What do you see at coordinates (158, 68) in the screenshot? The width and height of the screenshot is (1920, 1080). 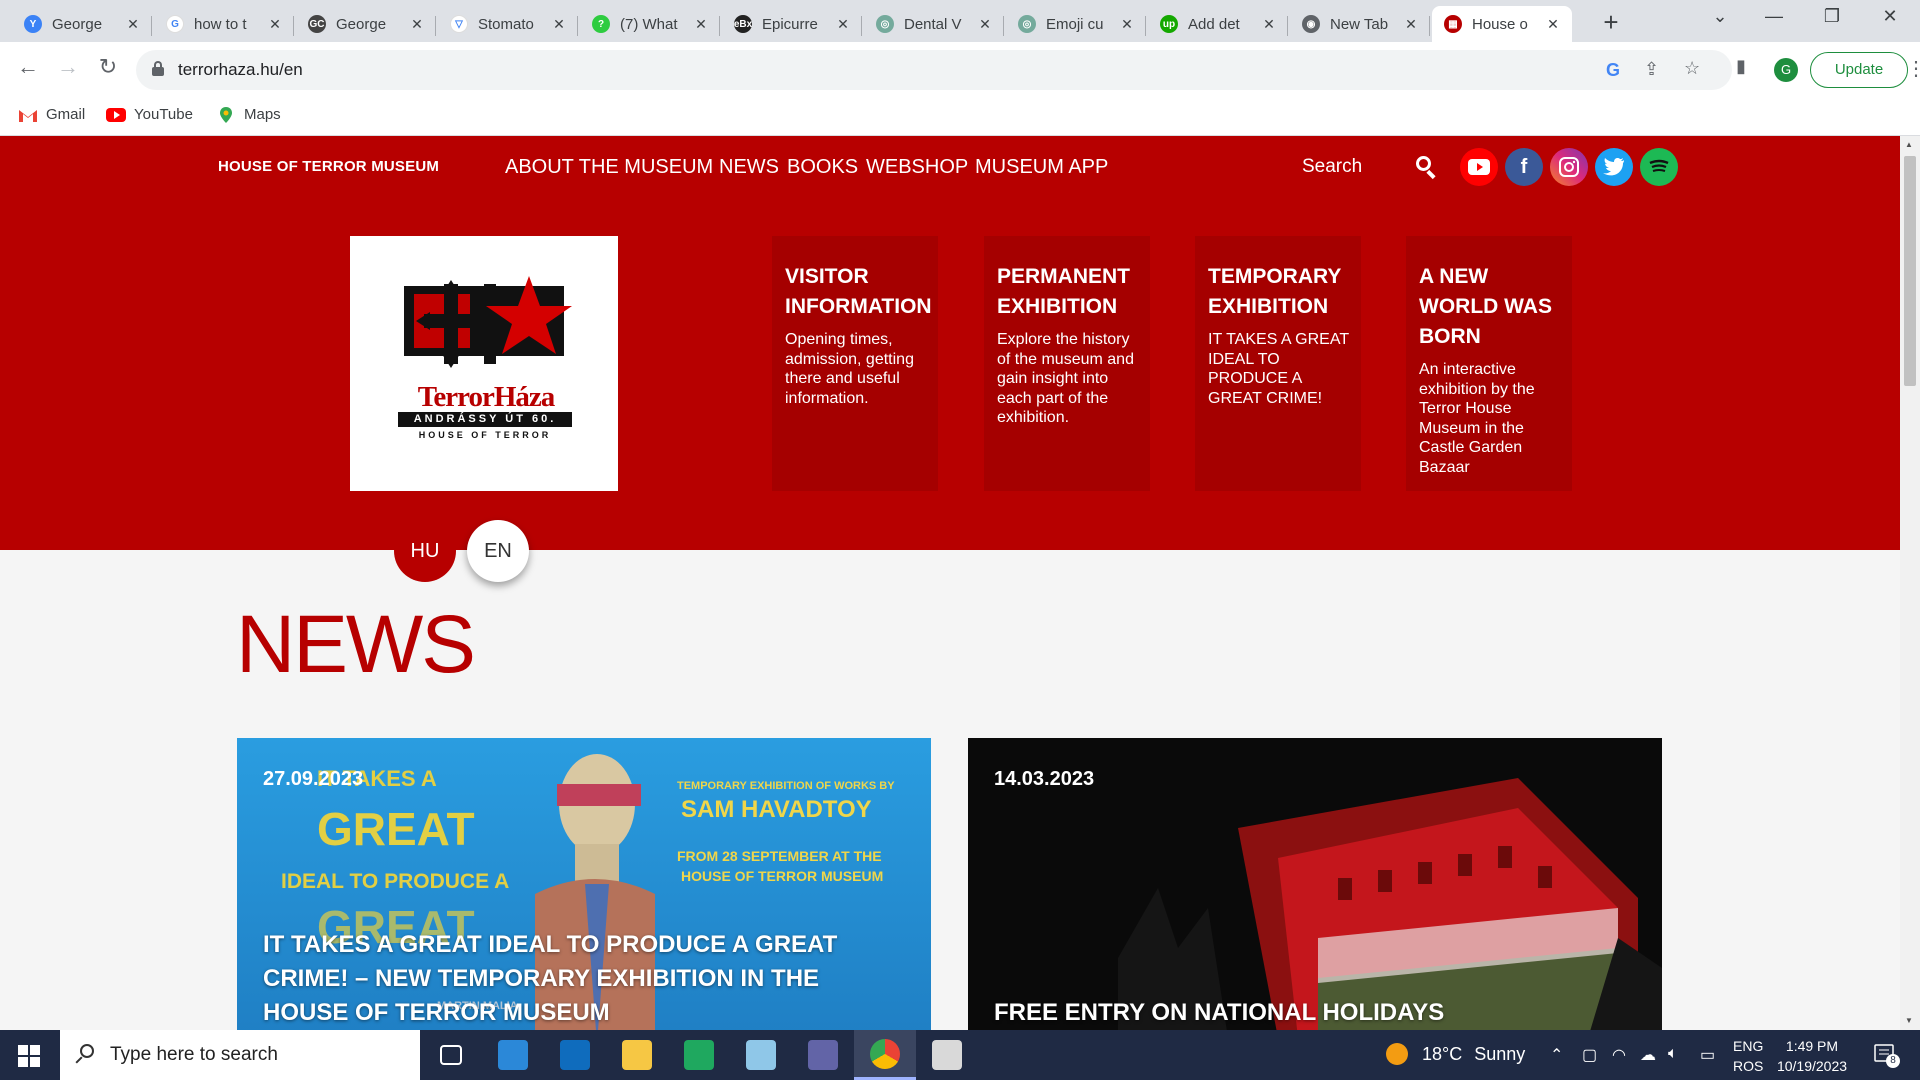 I see `lock-icon` at bounding box center [158, 68].